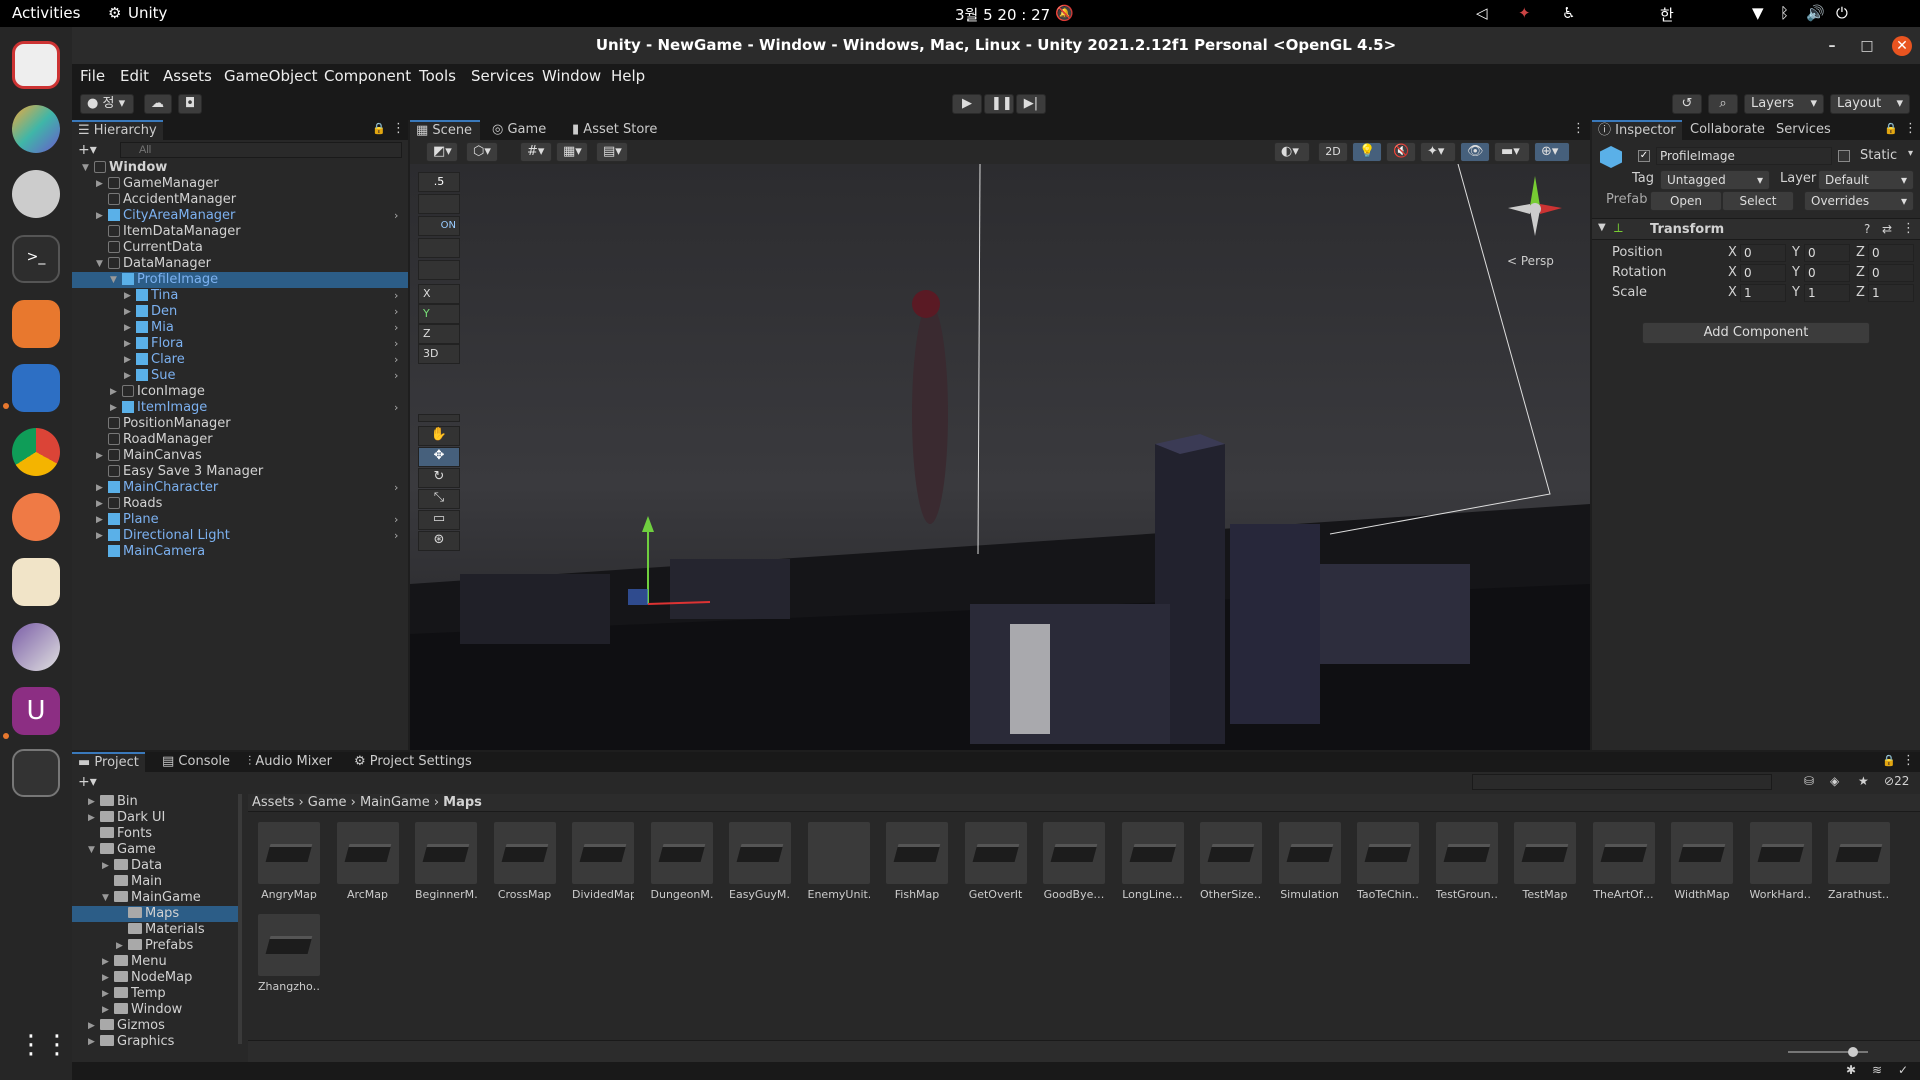 This screenshot has width=1920, height=1080. Describe the element at coordinates (133, 520) in the screenshot. I see `hierarchy-item: Plane` at that location.